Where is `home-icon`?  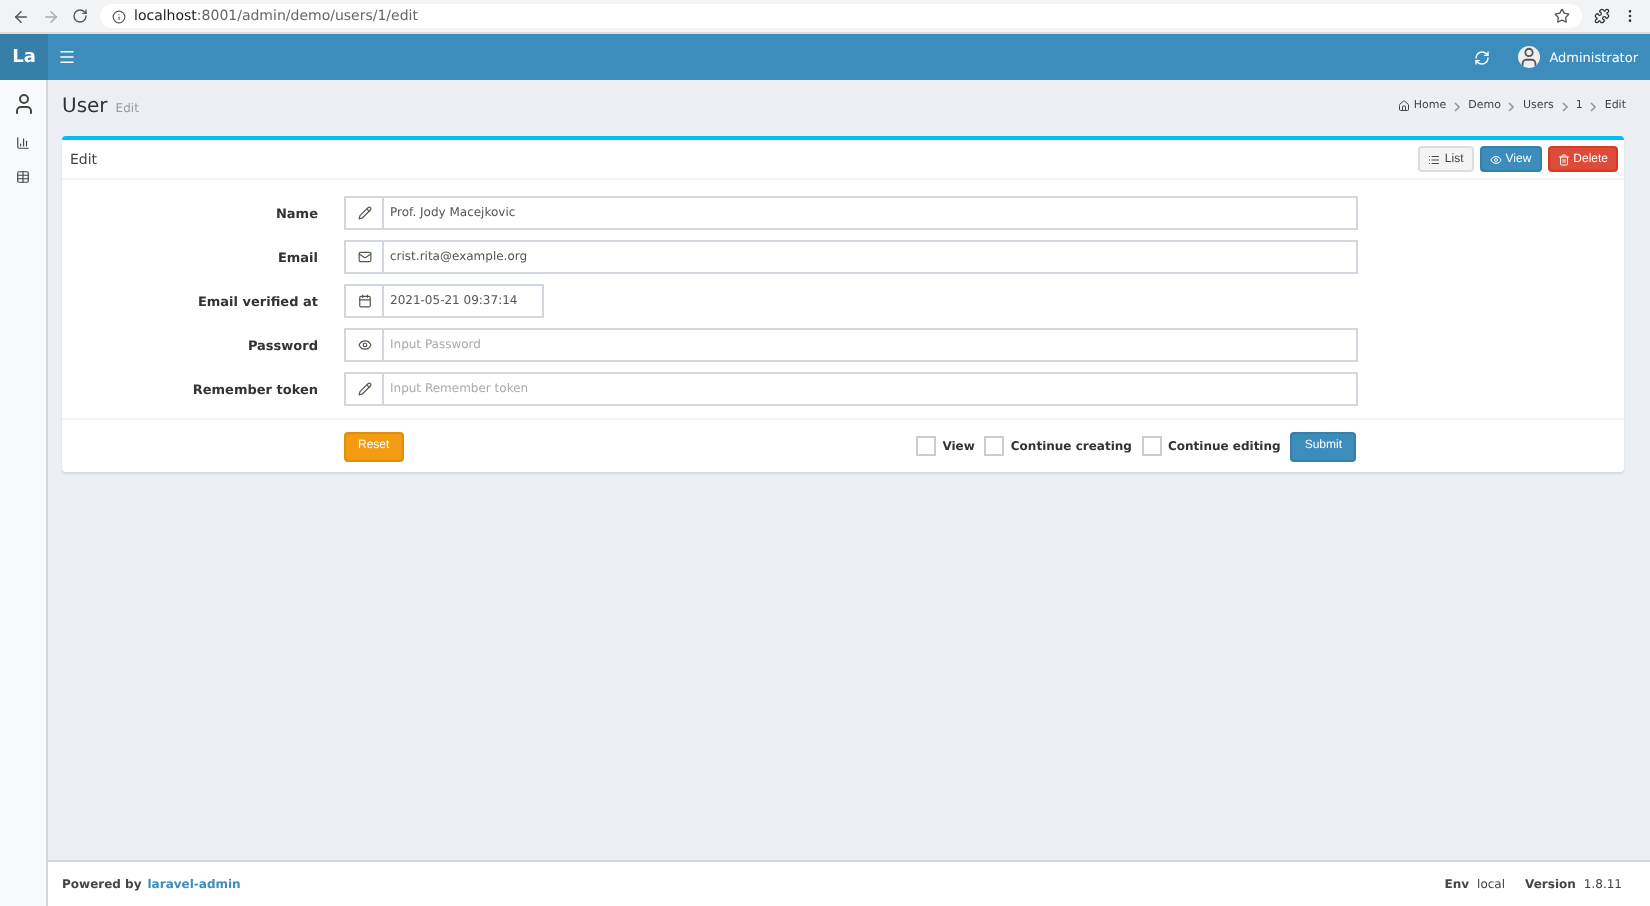 home-icon is located at coordinates (1403, 106).